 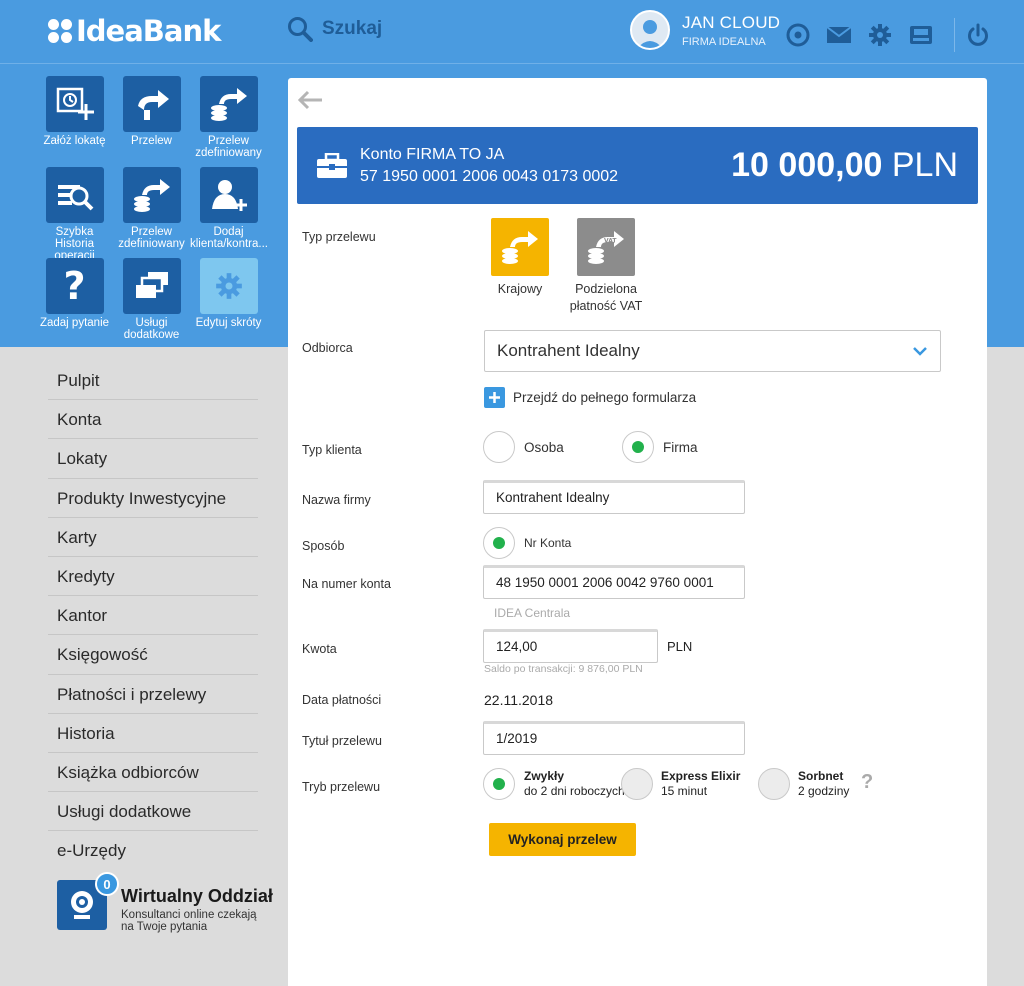 I want to click on mode-sorbnet-label: Sorbnet 2 godziny, so click(x=823, y=784).